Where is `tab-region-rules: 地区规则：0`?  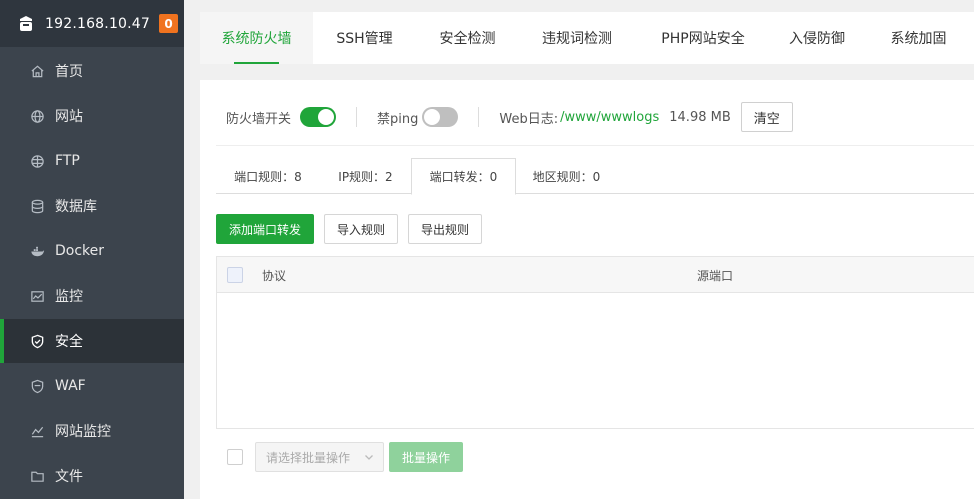
tab-region-rules: 地区规则：0 is located at coordinates (566, 176).